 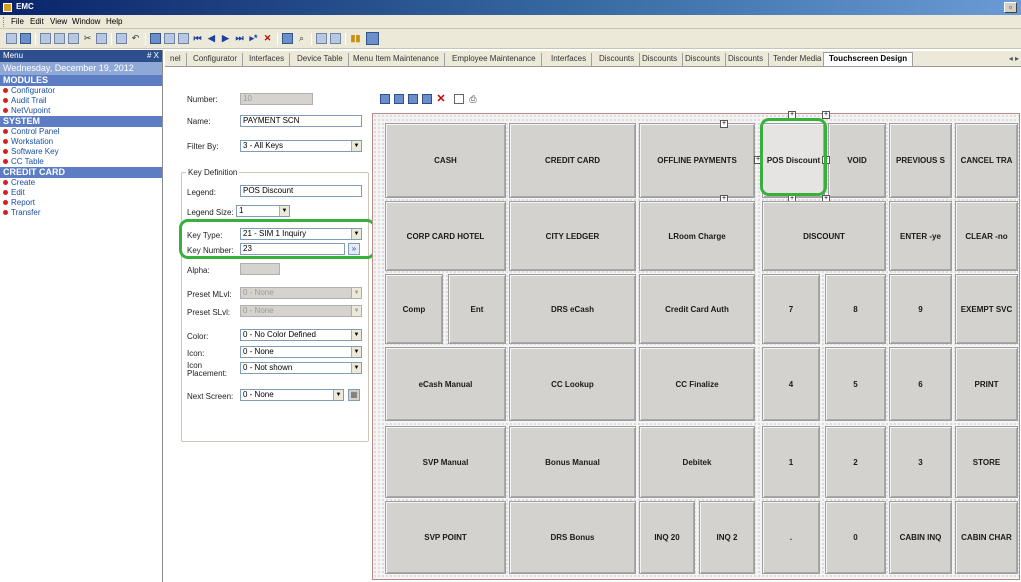 What do you see at coordinates (986, 384) in the screenshot?
I see `key-print: PRINT` at bounding box center [986, 384].